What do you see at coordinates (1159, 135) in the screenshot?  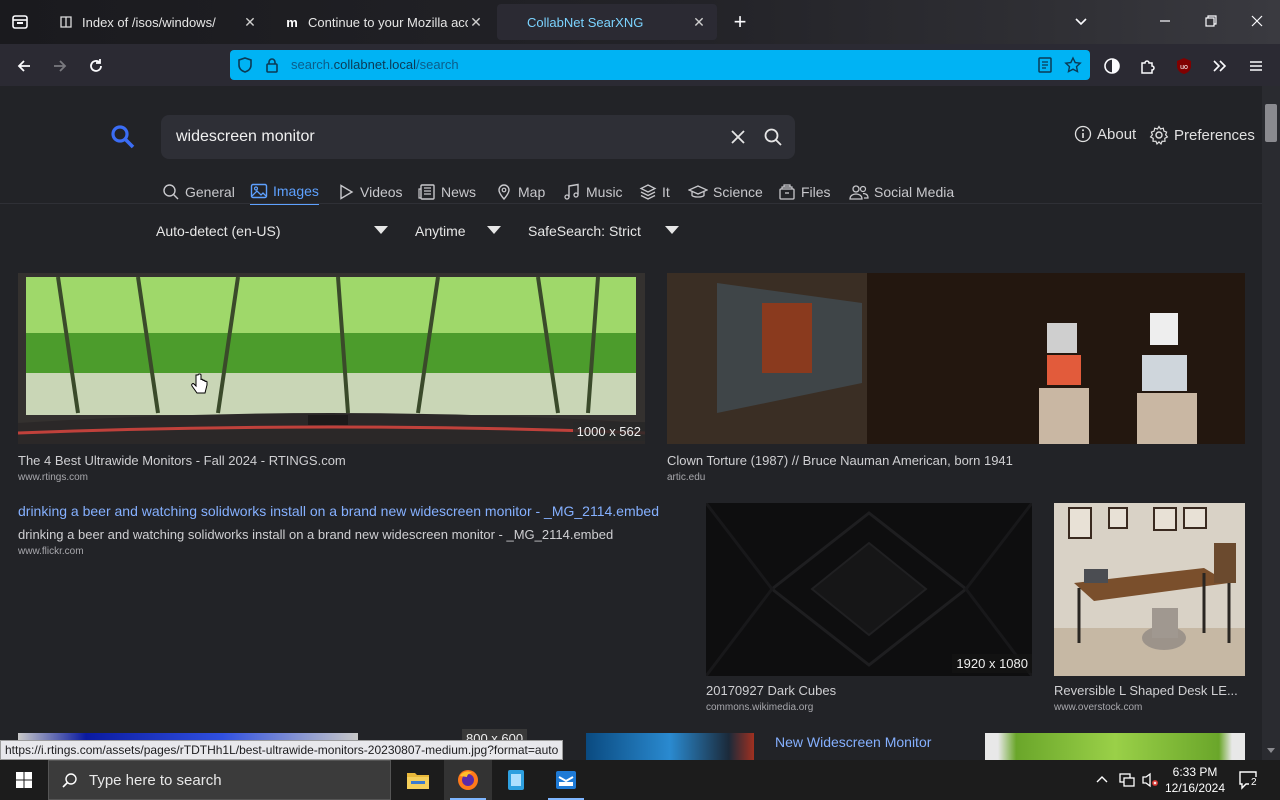 I see `gear-icon` at bounding box center [1159, 135].